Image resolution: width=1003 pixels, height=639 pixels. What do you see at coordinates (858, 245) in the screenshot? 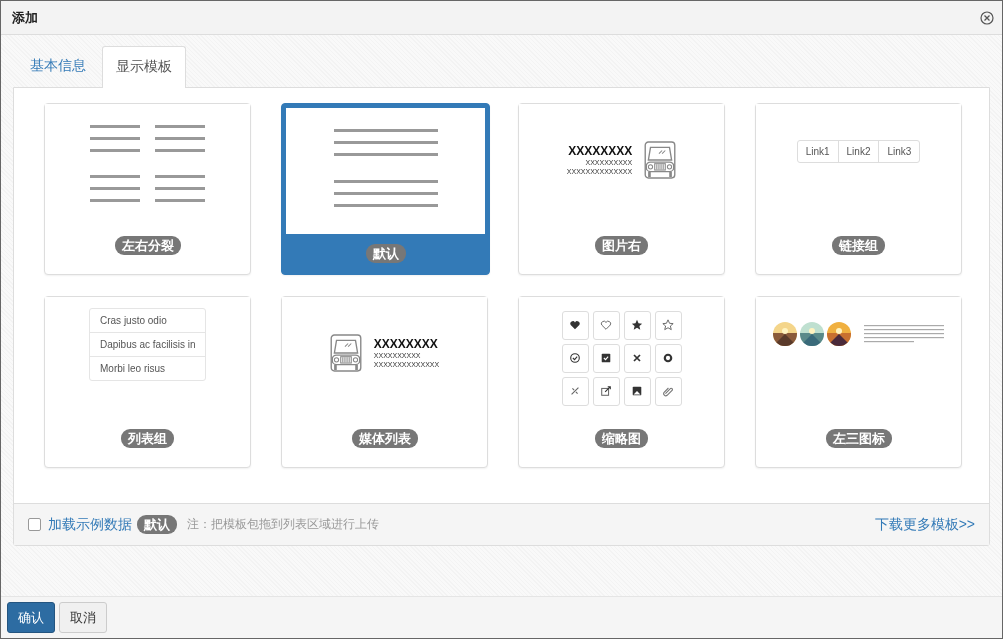
I see `template-label: 链接组` at bounding box center [858, 245].